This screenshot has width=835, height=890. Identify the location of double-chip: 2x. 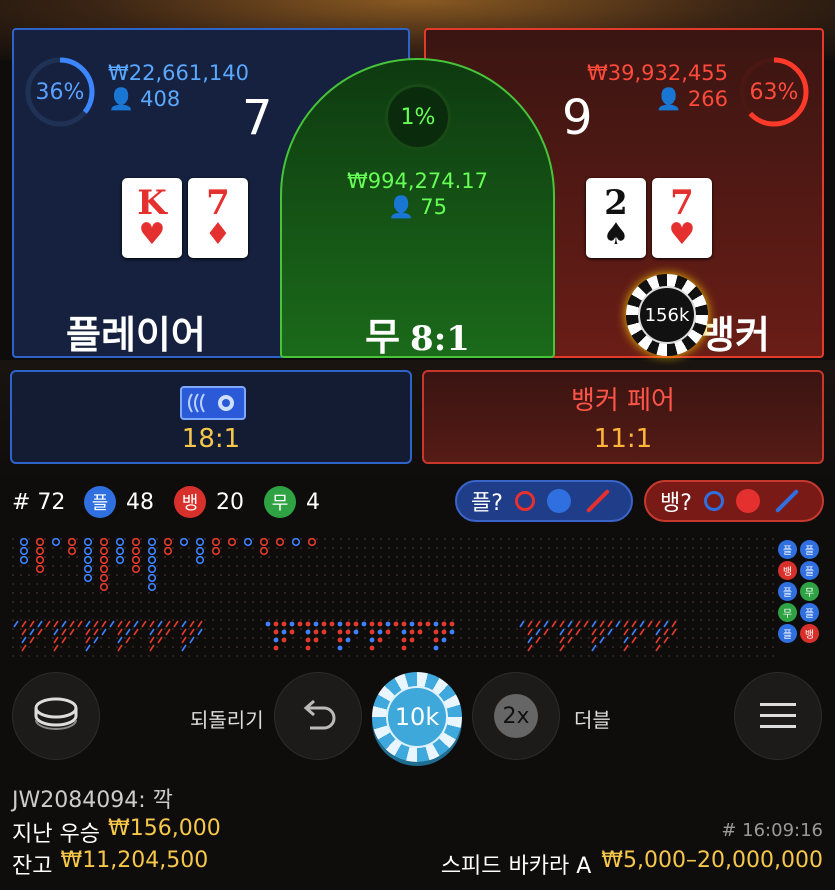
(516, 716).